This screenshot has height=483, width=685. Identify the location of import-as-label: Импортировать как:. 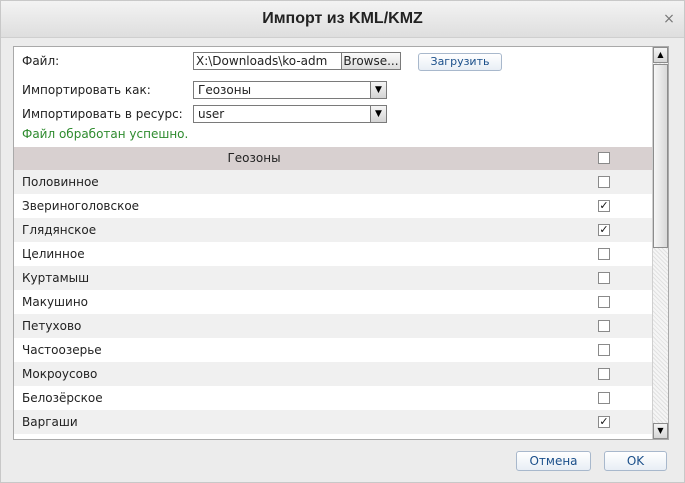
(86, 90).